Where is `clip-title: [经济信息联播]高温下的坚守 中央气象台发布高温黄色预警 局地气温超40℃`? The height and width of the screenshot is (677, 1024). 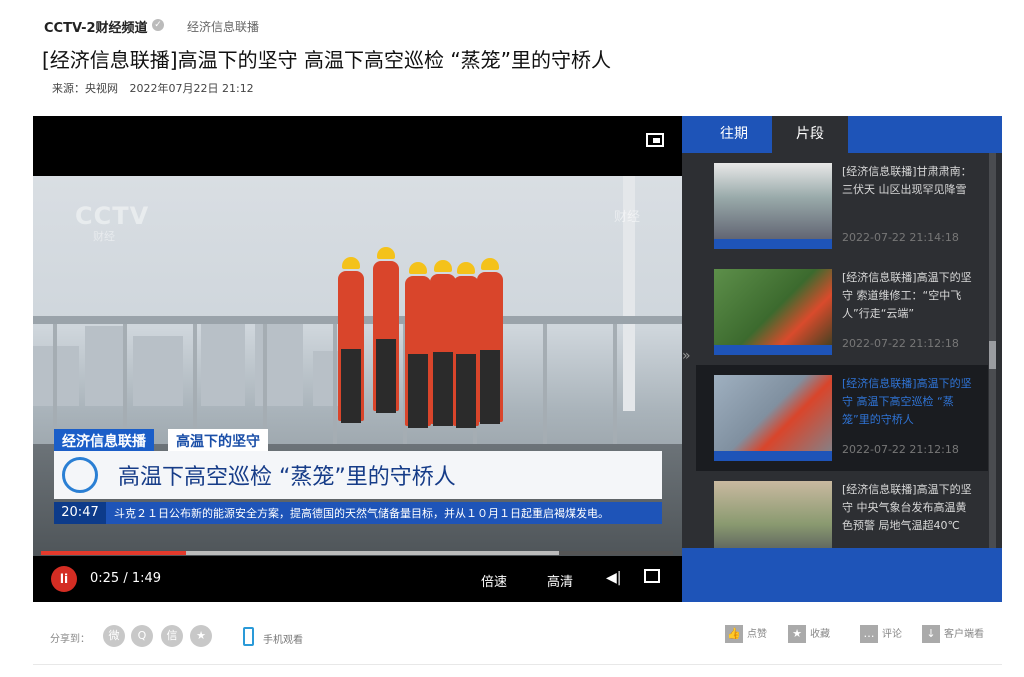 clip-title: [经济信息联播]高温下的坚守 中央气象台发布高温黄色预警 局地气温超40℃ is located at coordinates (907, 507).